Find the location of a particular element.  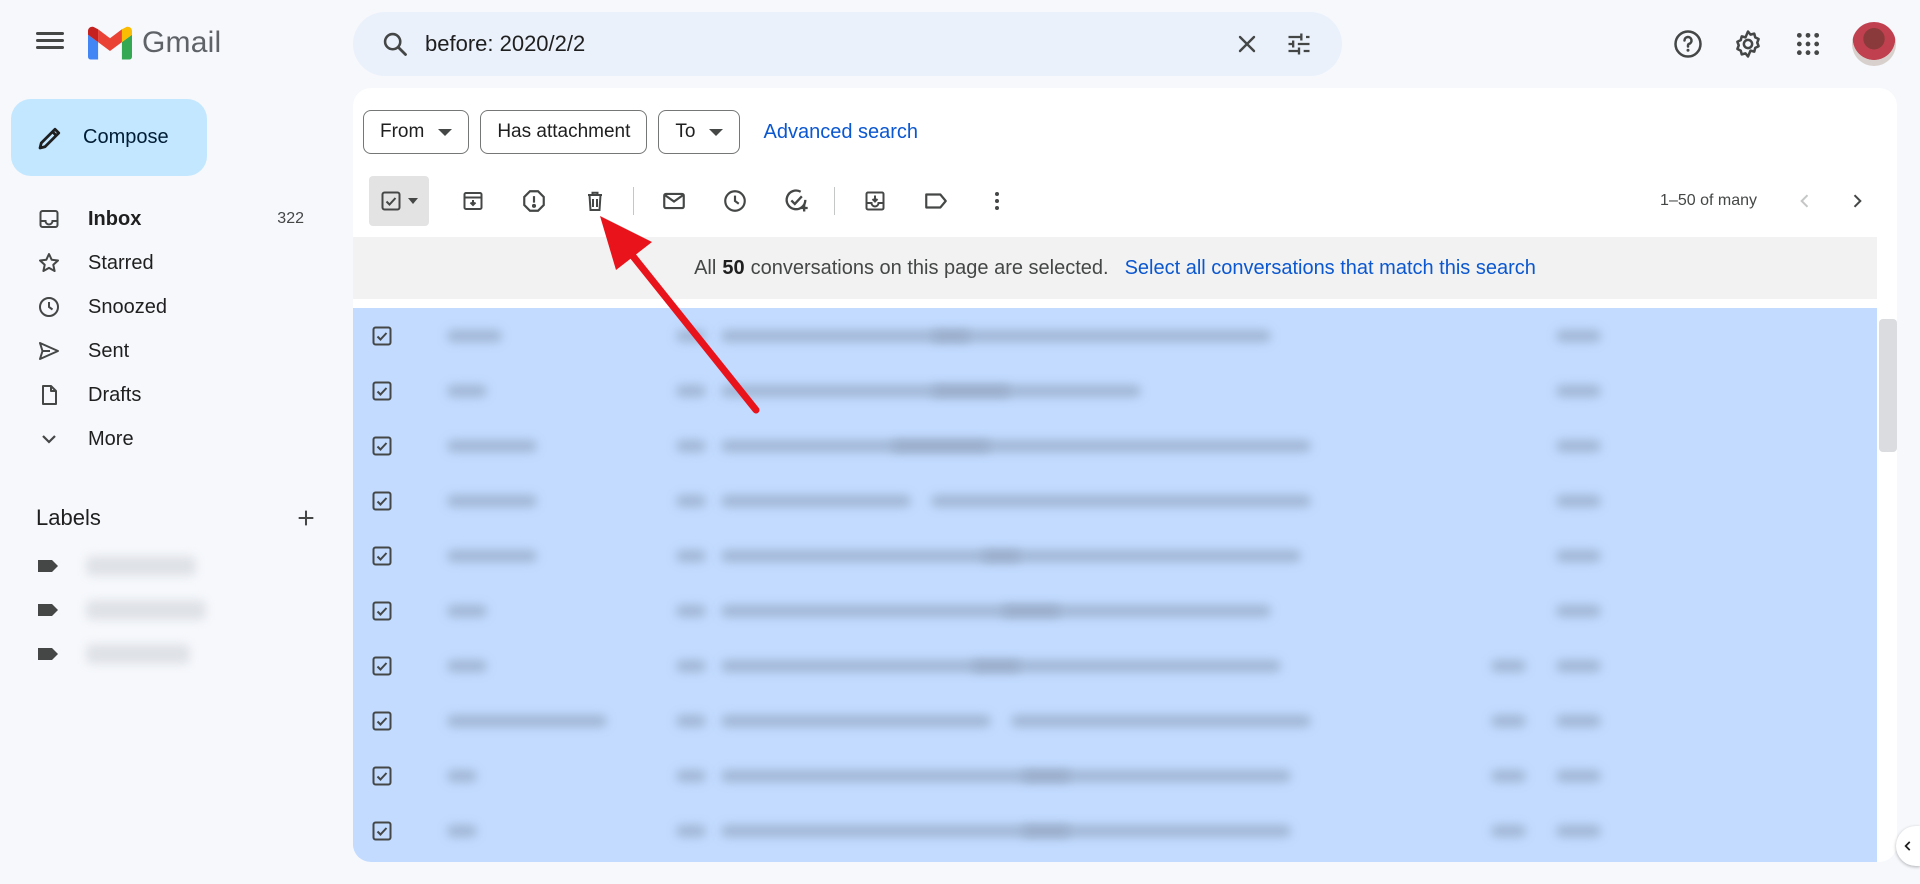

select-all-dropdown is located at coordinates (399, 201).